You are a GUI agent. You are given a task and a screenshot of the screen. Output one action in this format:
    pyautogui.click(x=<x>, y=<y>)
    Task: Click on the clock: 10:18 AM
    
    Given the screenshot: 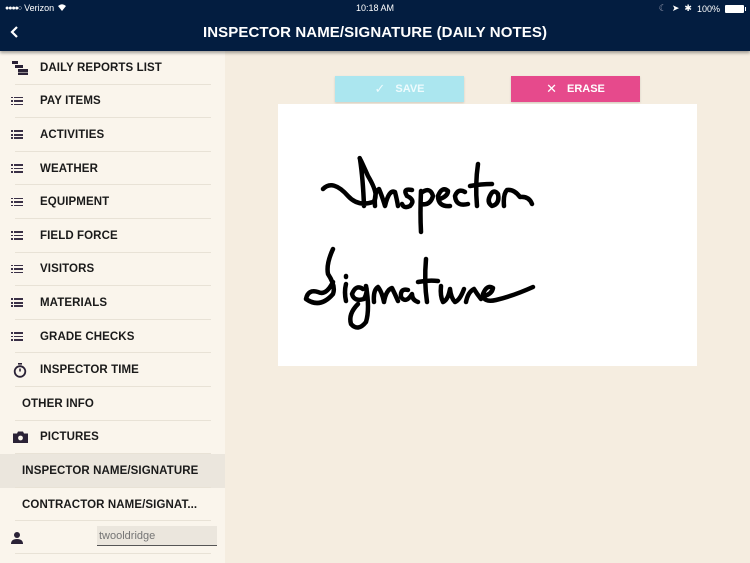 What is the action you would take?
    pyautogui.click(x=375, y=8)
    